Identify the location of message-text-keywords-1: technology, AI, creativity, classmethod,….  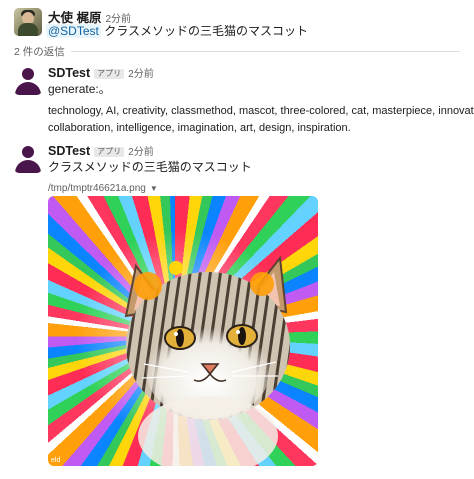
(261, 111).